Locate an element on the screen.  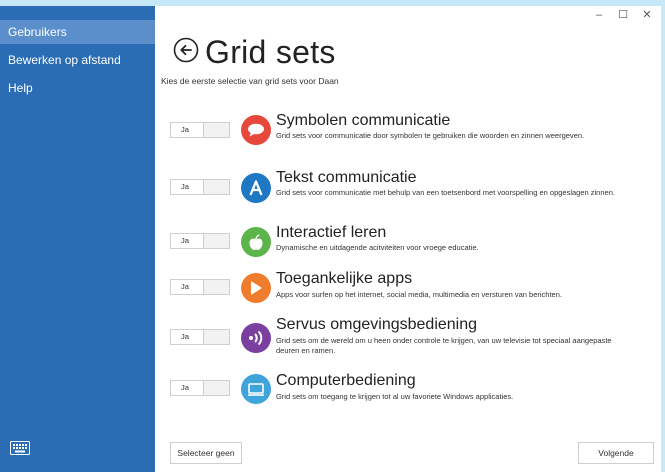
sidebar-item-gebruikers: Gebruikers is located at coordinates (77, 32).